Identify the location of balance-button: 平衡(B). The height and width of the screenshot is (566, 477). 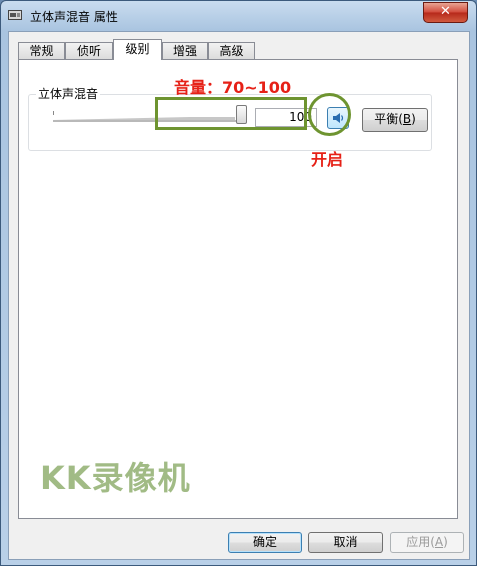
(395, 120).